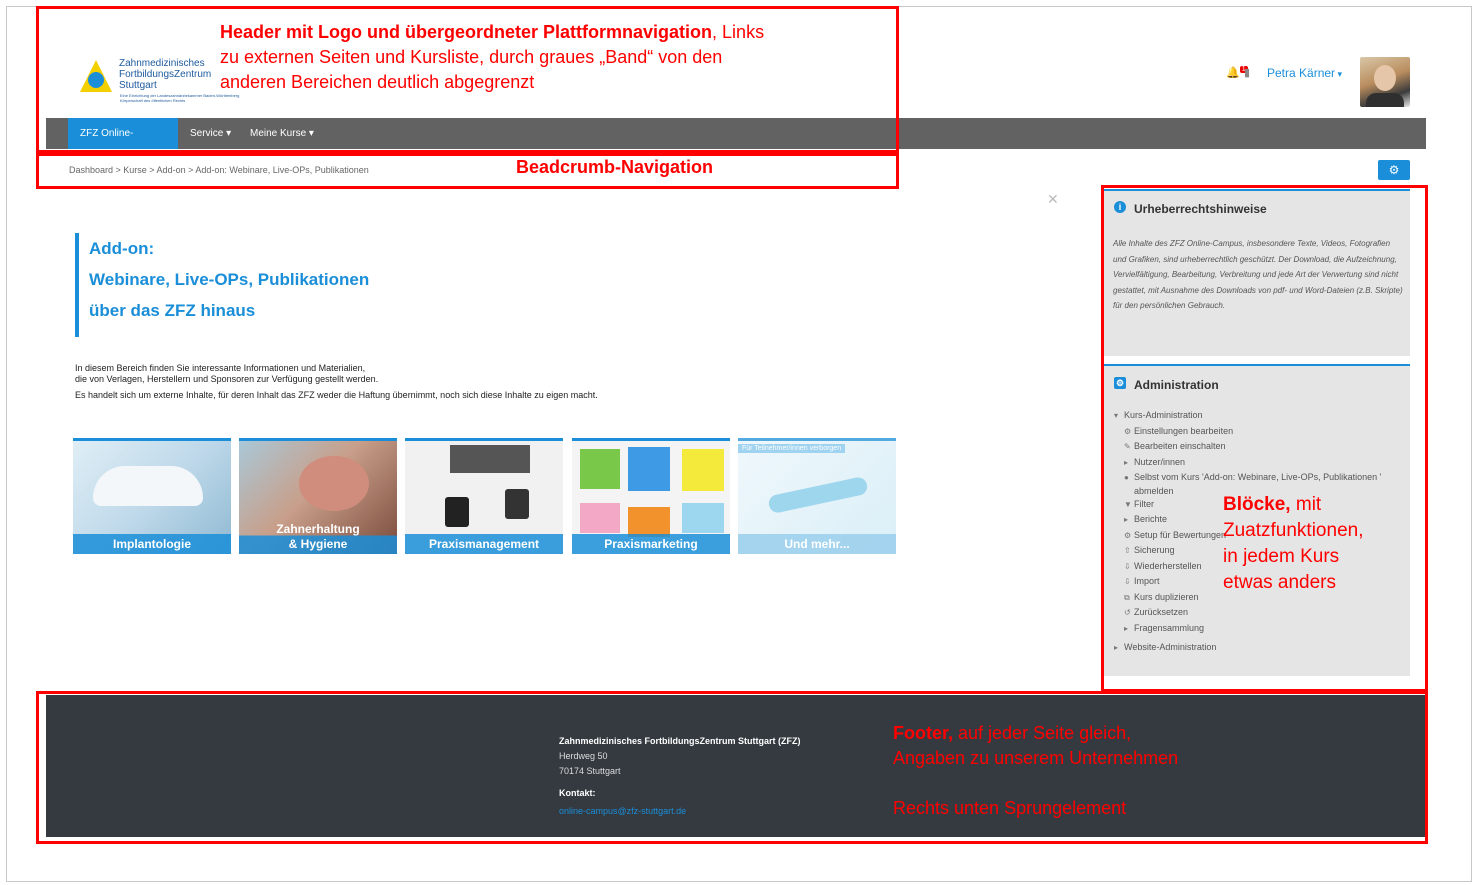  What do you see at coordinates (792, 448) in the screenshot?
I see `hidden-badge: Für Teilnehmer/innen verborgen` at bounding box center [792, 448].